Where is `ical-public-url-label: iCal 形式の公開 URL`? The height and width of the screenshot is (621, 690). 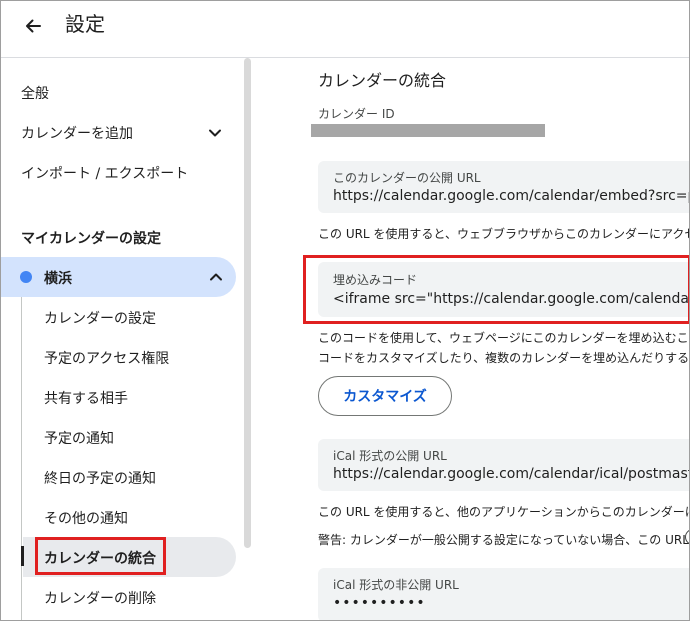 ical-public-url-label: iCal 形式の公開 URL is located at coordinates (390, 456).